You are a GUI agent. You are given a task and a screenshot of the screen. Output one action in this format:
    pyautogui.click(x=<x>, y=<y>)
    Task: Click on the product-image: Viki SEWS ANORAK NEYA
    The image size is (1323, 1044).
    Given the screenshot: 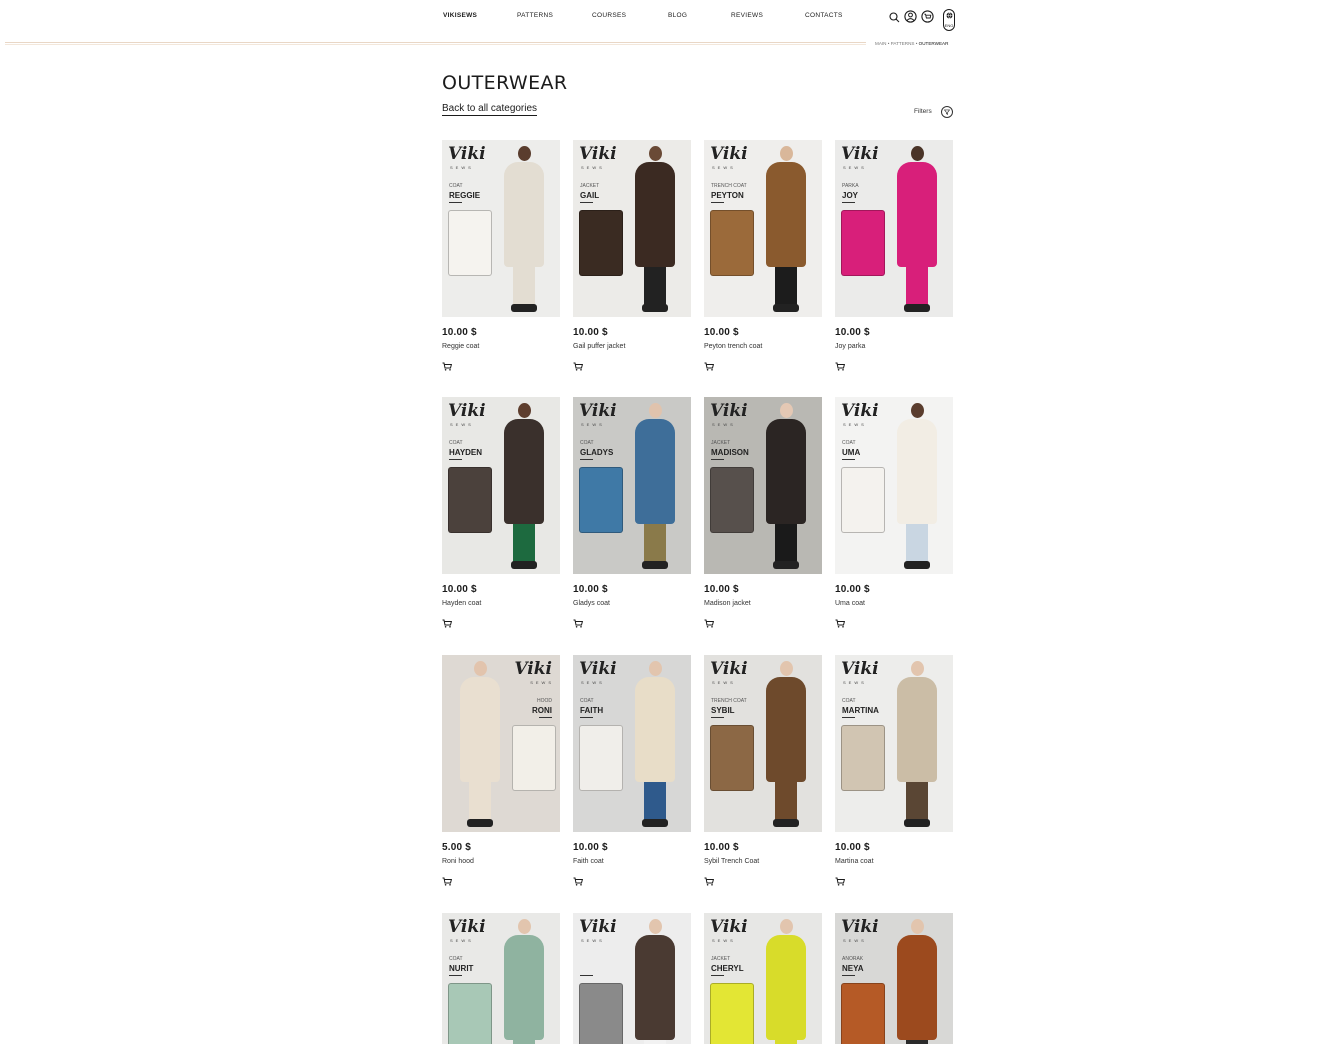 What is the action you would take?
    pyautogui.click(x=894, y=978)
    